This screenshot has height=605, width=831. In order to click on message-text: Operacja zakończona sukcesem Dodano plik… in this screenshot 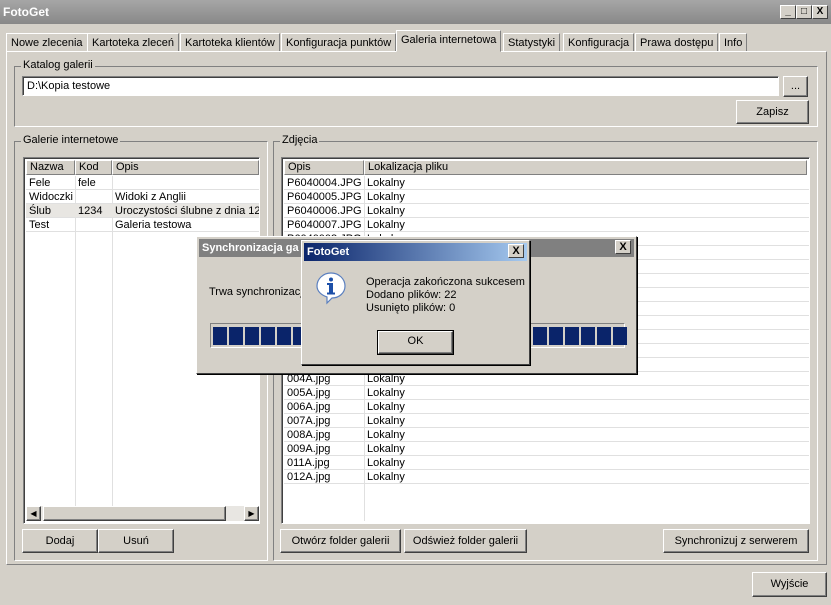, I will do `click(445, 295)`.